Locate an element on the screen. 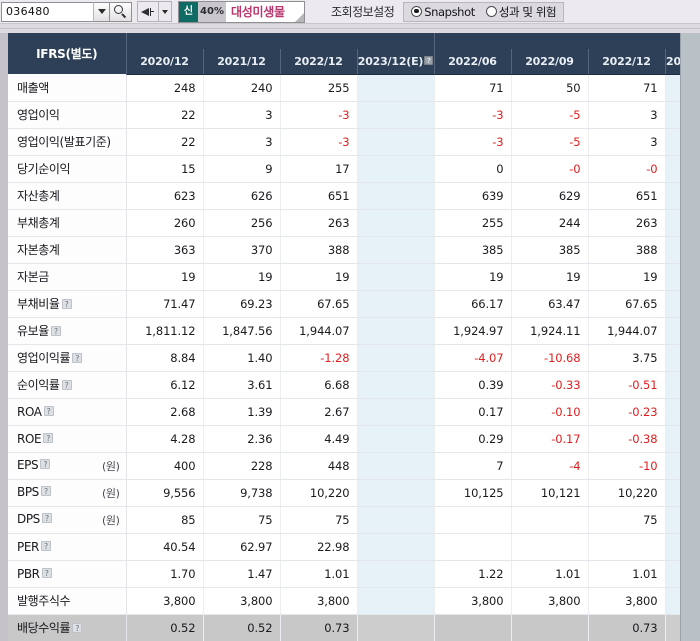 Image resolution: width=700 pixels, height=641 pixels. data-cell: 1.40 is located at coordinates (241, 358).